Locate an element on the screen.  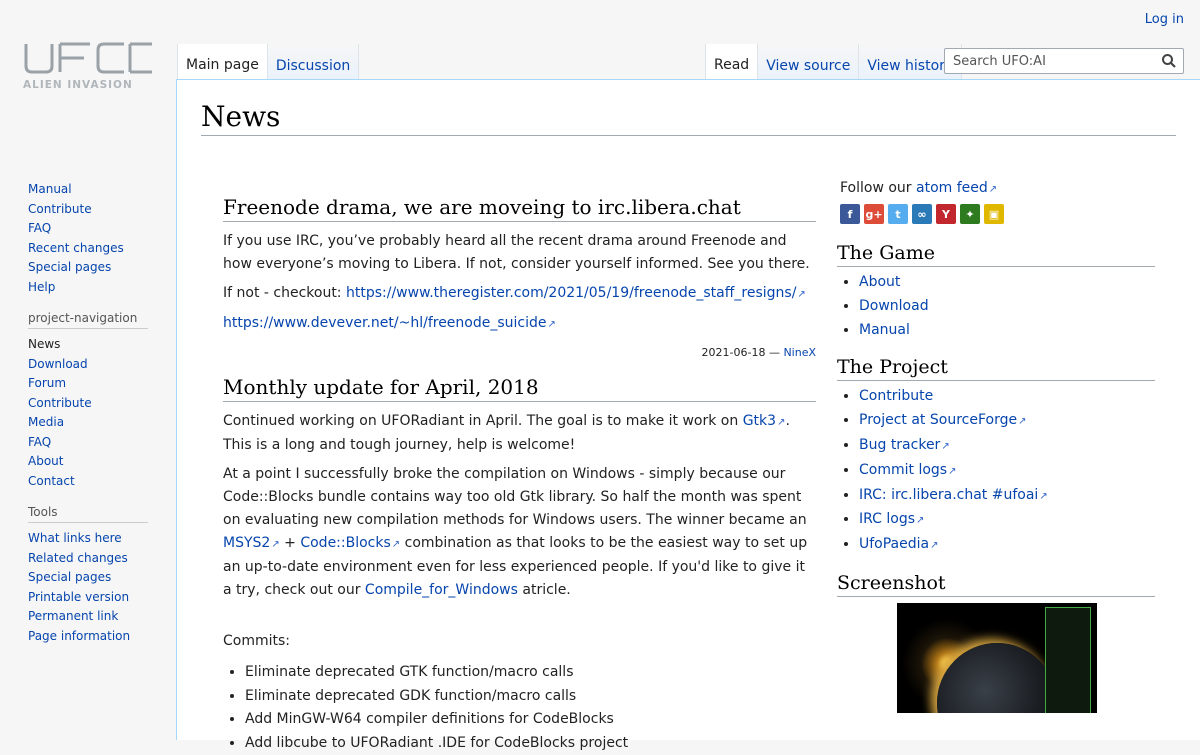
indiedb-icon: ▣ is located at coordinates (994, 214).